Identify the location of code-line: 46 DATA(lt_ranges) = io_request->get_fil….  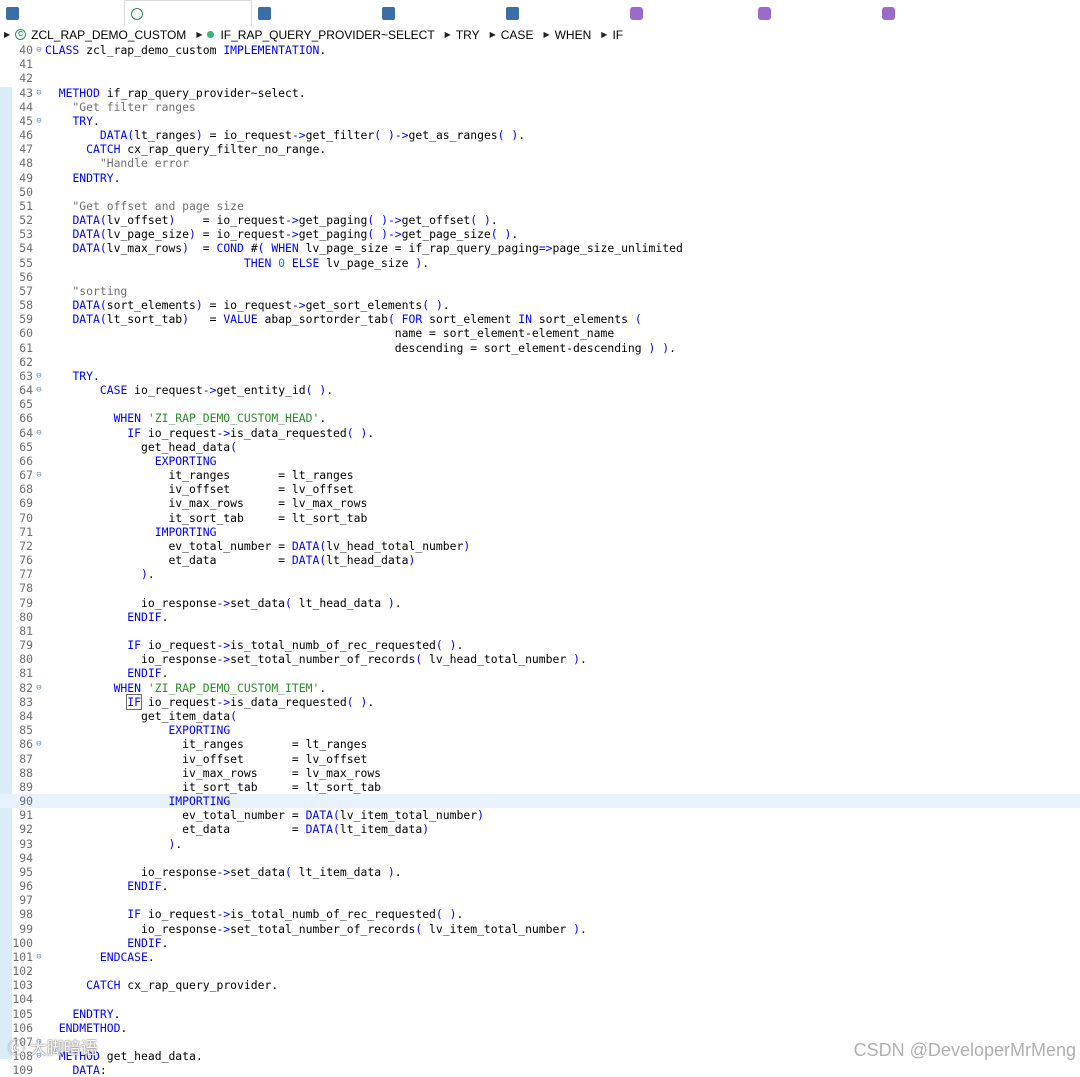
(540, 135).